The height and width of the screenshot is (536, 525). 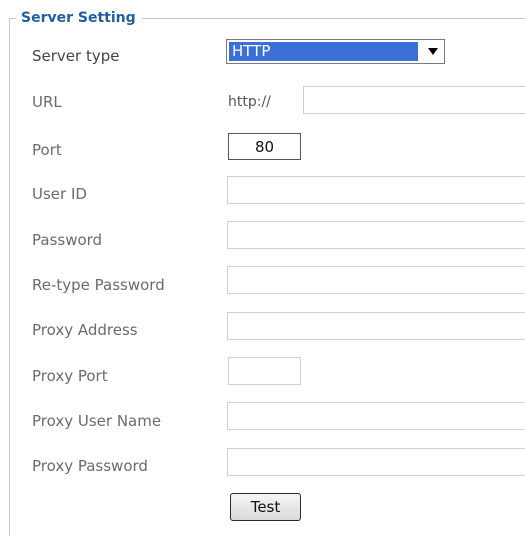 What do you see at coordinates (376, 280) in the screenshot?
I see `retype-password-input` at bounding box center [376, 280].